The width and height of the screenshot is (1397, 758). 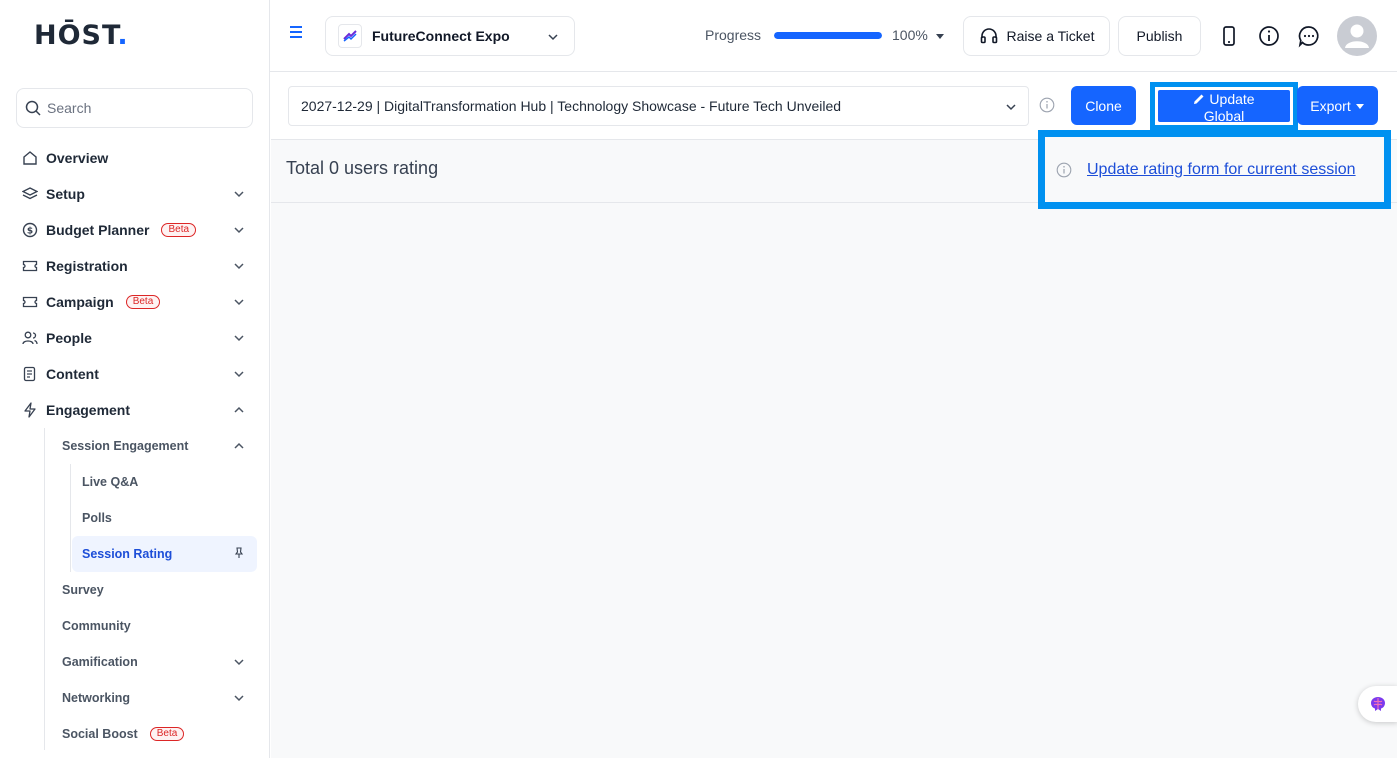 What do you see at coordinates (138, 338) in the screenshot?
I see `sidebar-item-people: People` at bounding box center [138, 338].